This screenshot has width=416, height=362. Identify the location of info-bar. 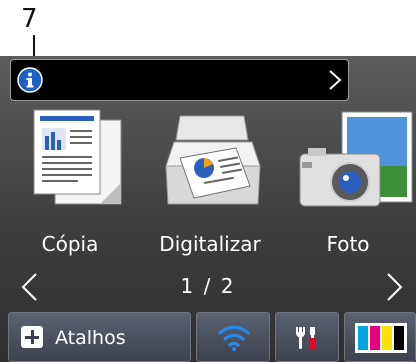
(179, 80).